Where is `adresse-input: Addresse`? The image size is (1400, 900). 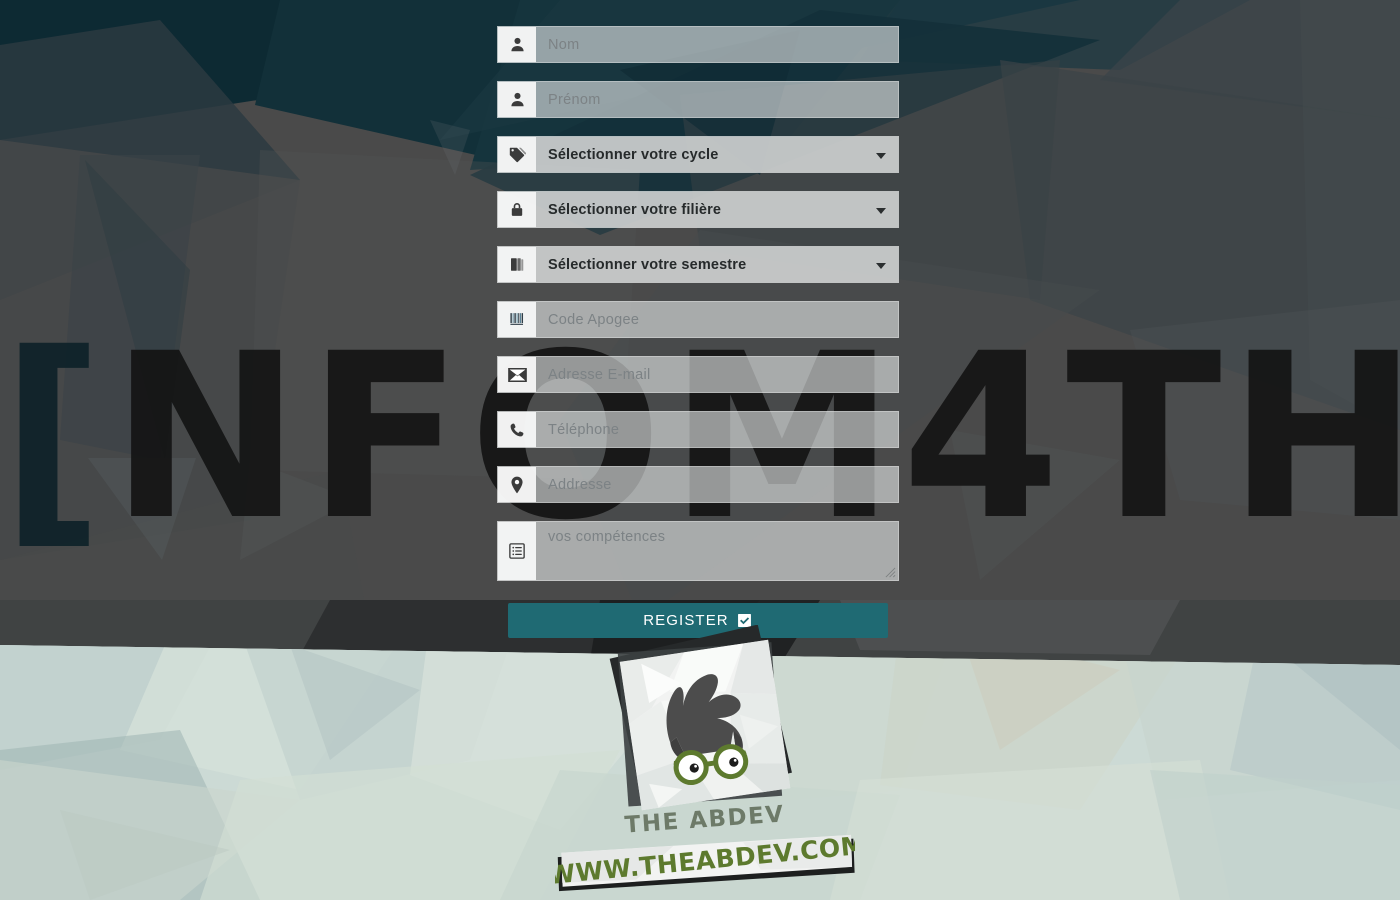
adresse-input: Addresse is located at coordinates (717, 484).